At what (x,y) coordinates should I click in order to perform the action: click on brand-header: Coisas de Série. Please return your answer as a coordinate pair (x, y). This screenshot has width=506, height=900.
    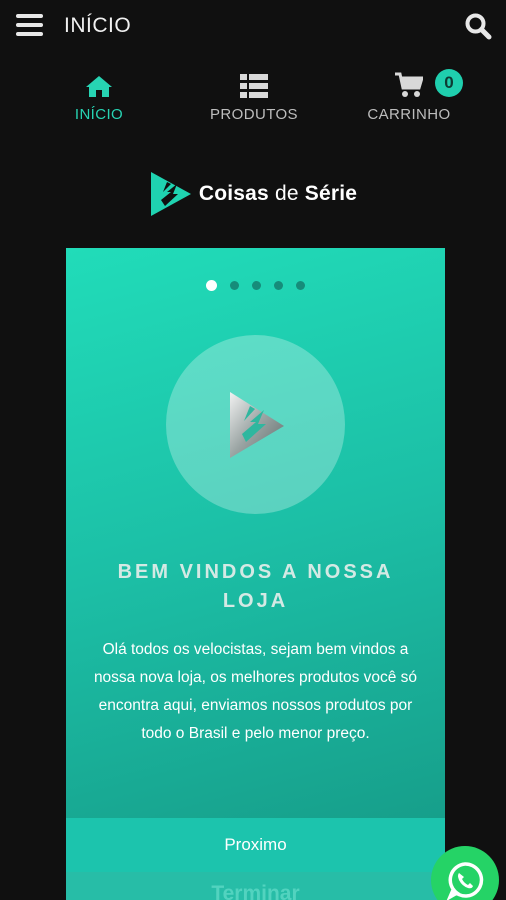
    Looking at the image, I should click on (253, 194).